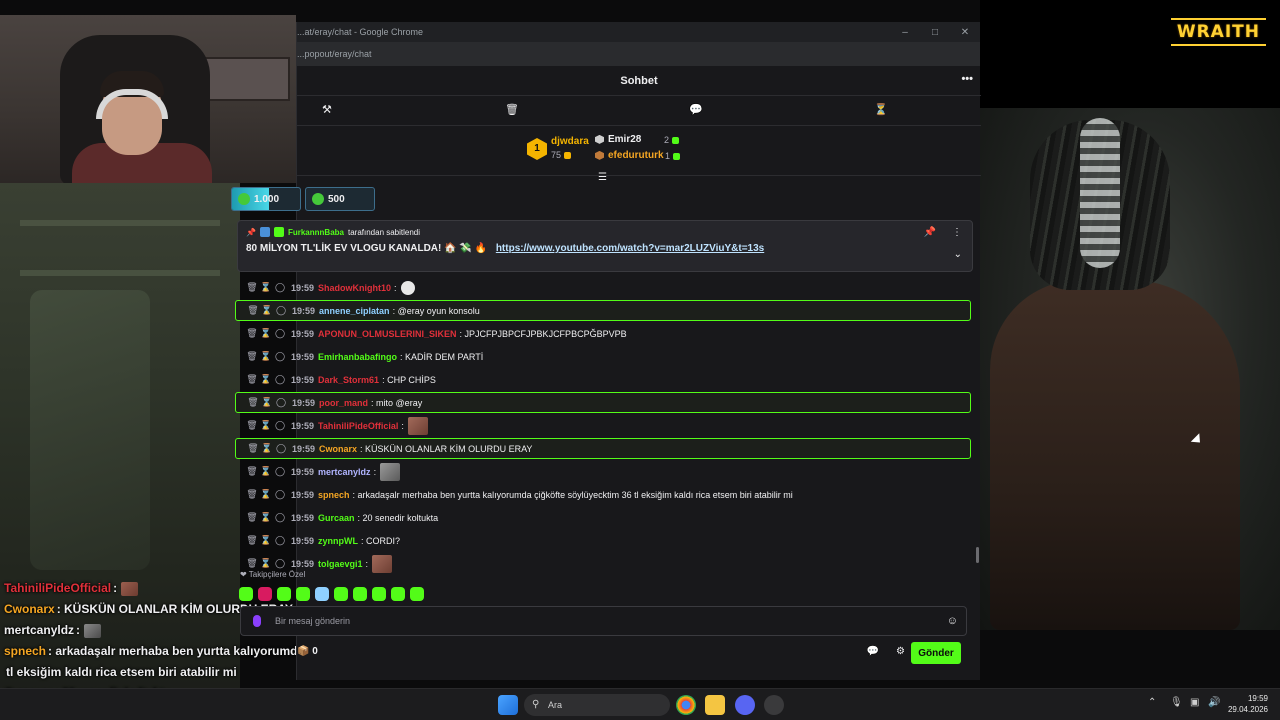  Describe the element at coordinates (344, 472) in the screenshot. I see `message-username: mertcanyldz` at that location.